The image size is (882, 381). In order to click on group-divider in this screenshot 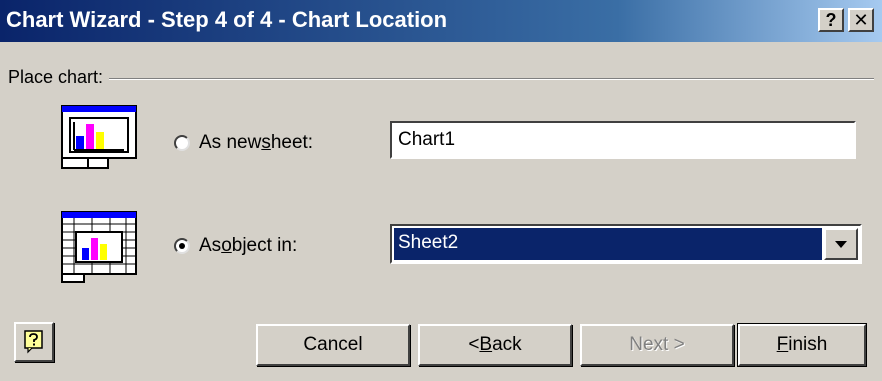, I will do `click(441, 79)`.